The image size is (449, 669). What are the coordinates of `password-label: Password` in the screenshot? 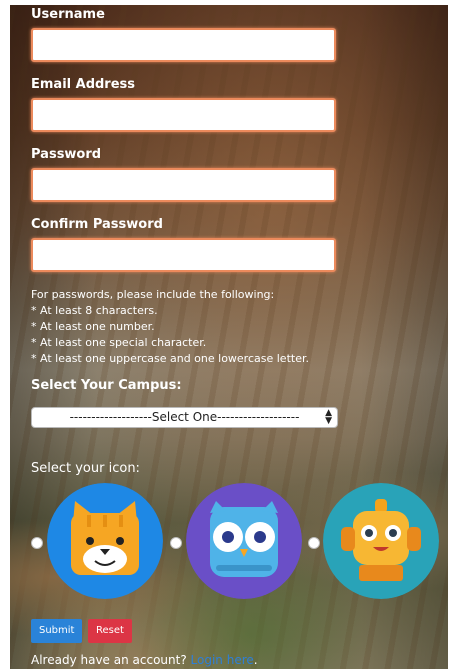 It's located at (66, 154).